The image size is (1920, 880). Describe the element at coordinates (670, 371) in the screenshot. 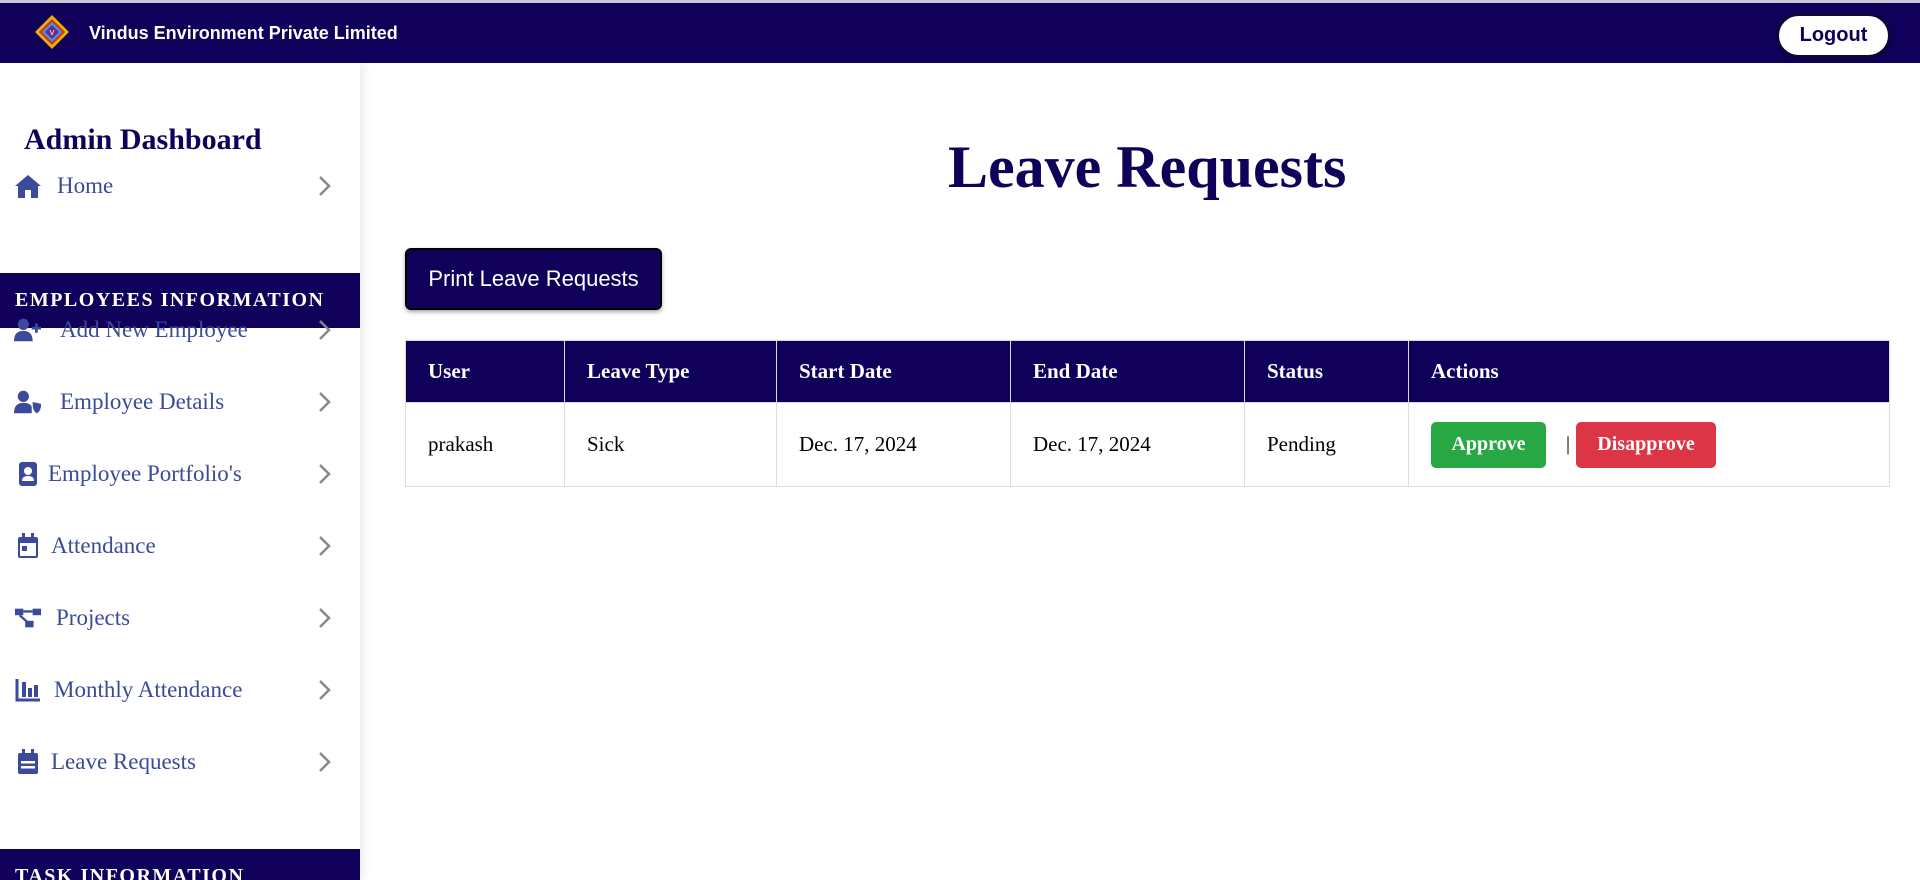

I see `column-header-leave-type: Leave Type` at that location.